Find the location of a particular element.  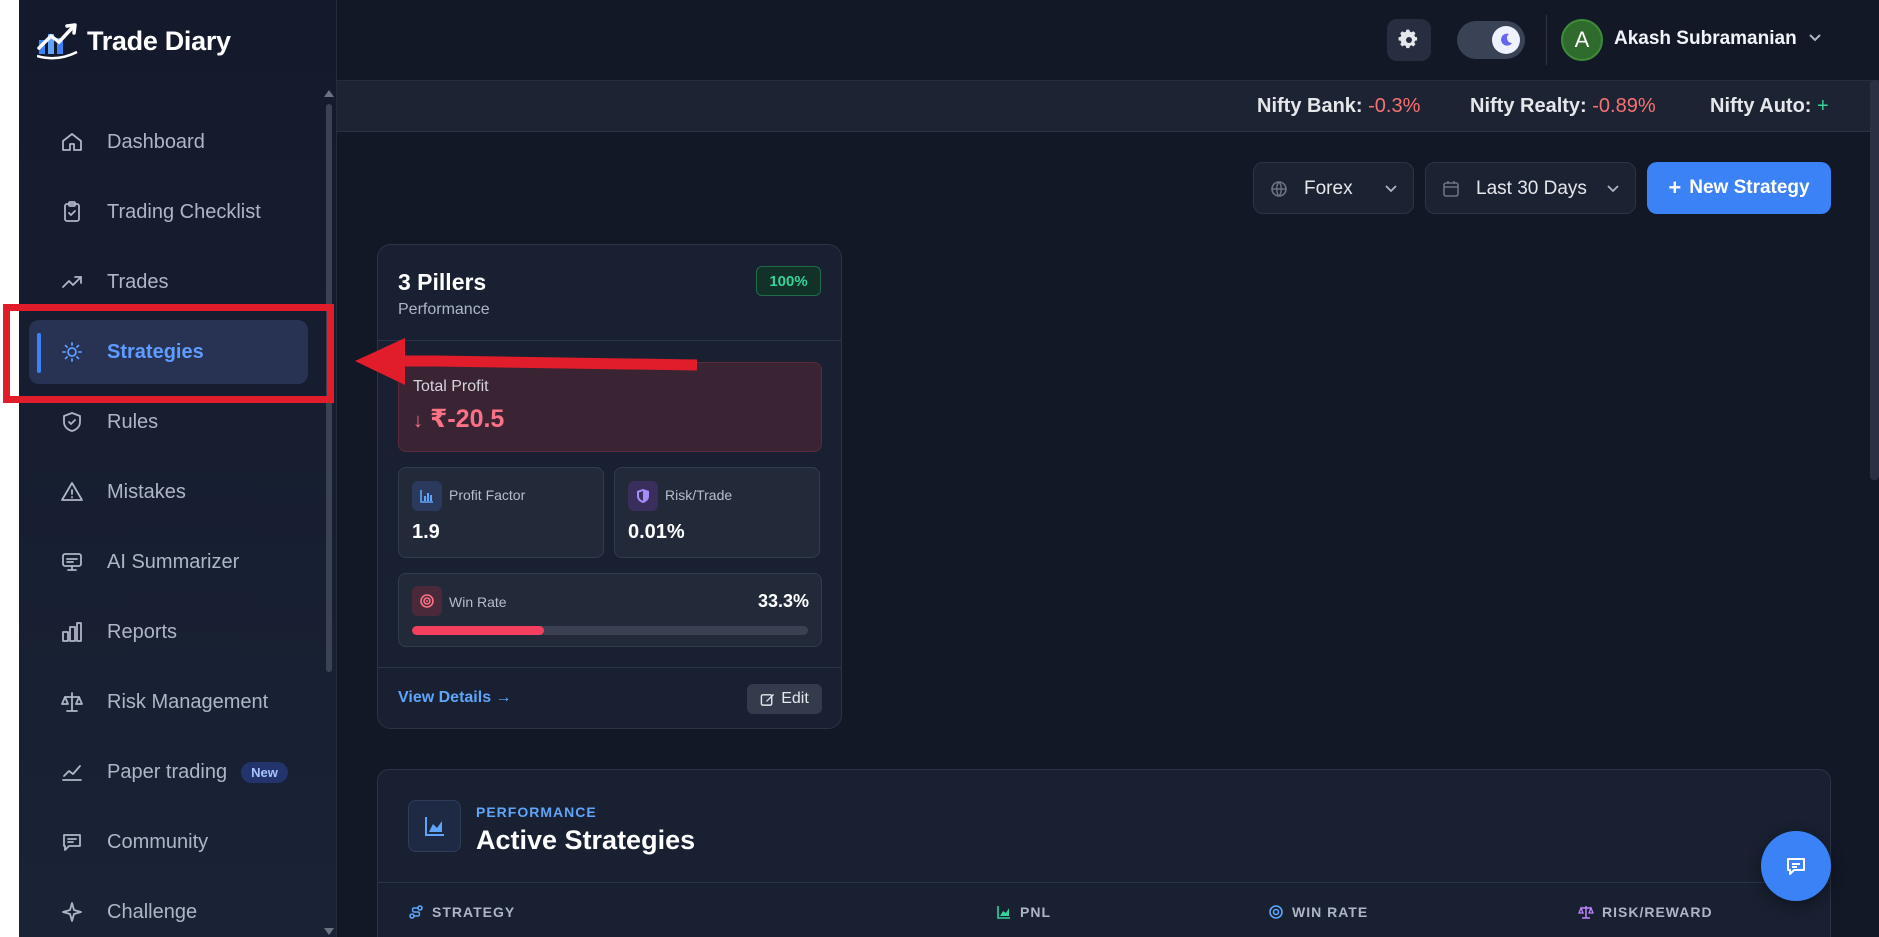

sidebar-item-paper-trading: Paper trading New is located at coordinates (168, 772).